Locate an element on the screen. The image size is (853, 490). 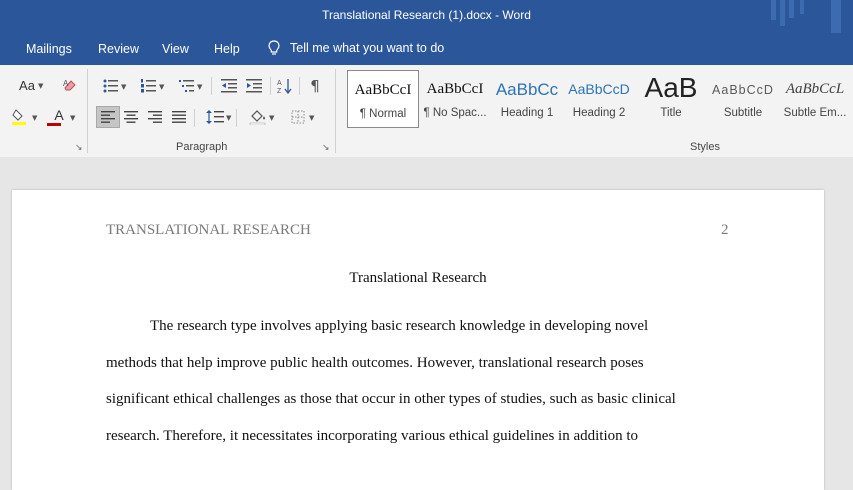
align-center-icon is located at coordinates (131, 117).